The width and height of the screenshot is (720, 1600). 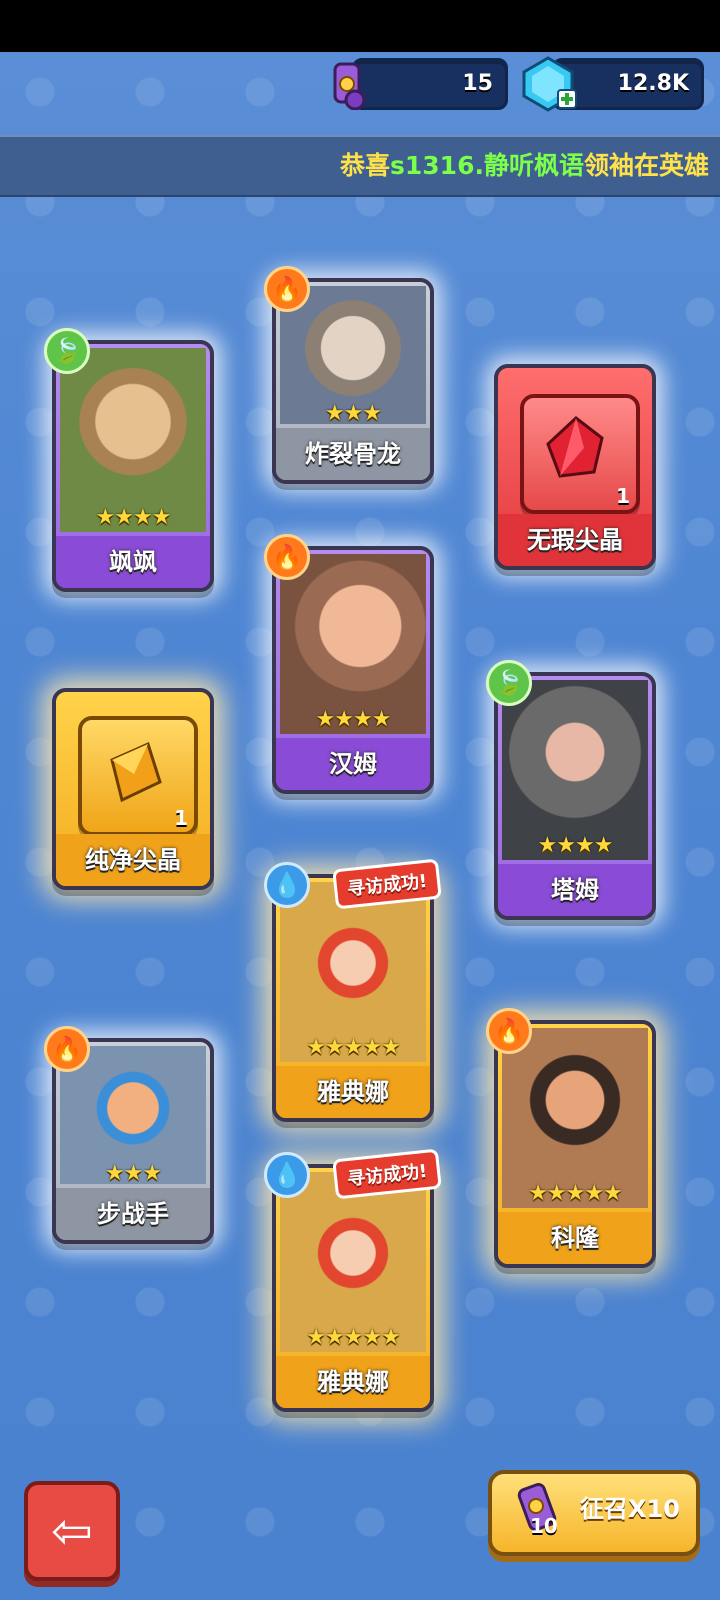 I want to click on hero-name: 步战手, so click(x=133, y=1214).